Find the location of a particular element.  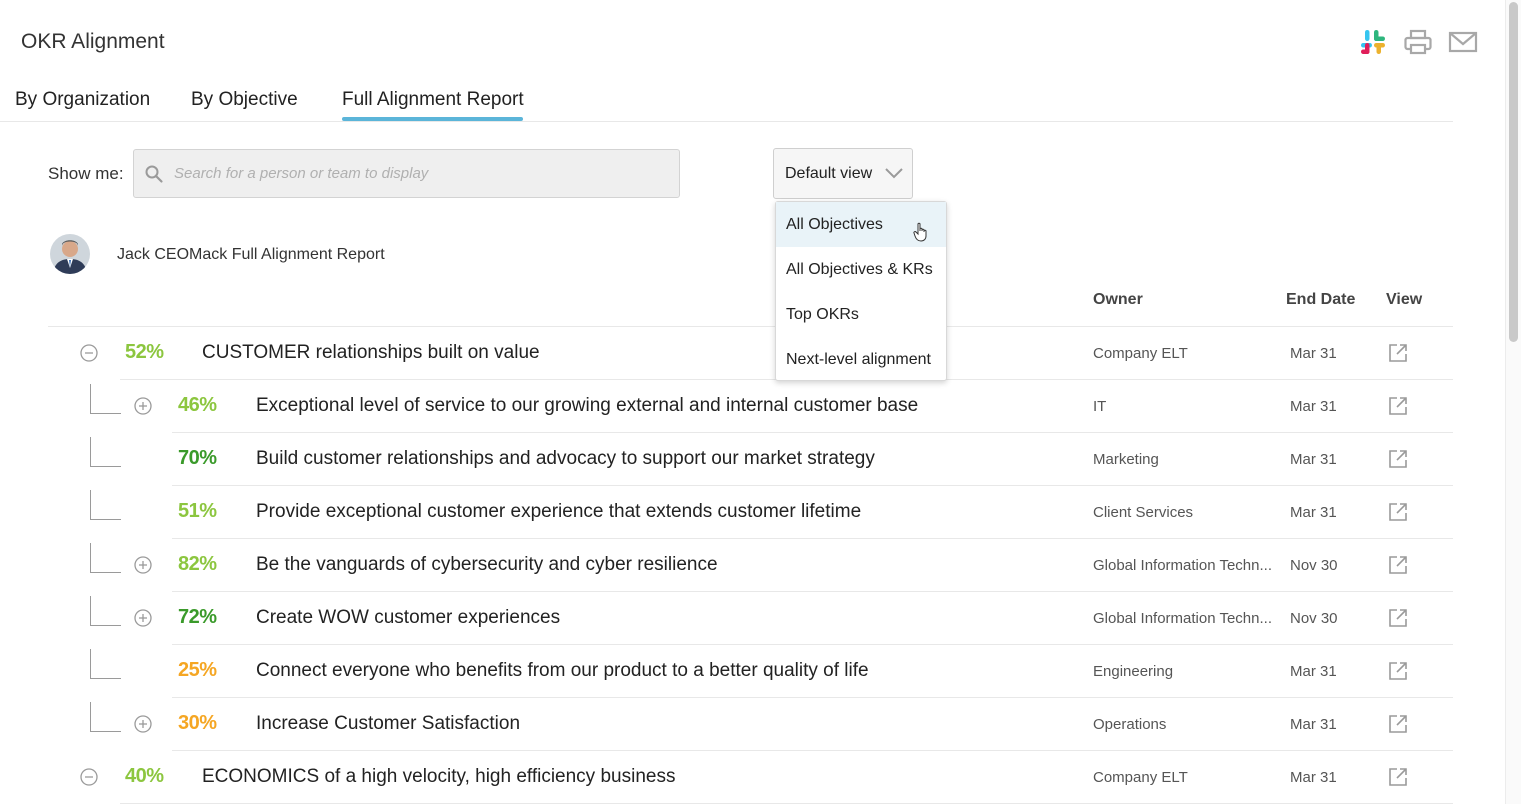

page-title: OKR Alignment is located at coordinates (93, 41).